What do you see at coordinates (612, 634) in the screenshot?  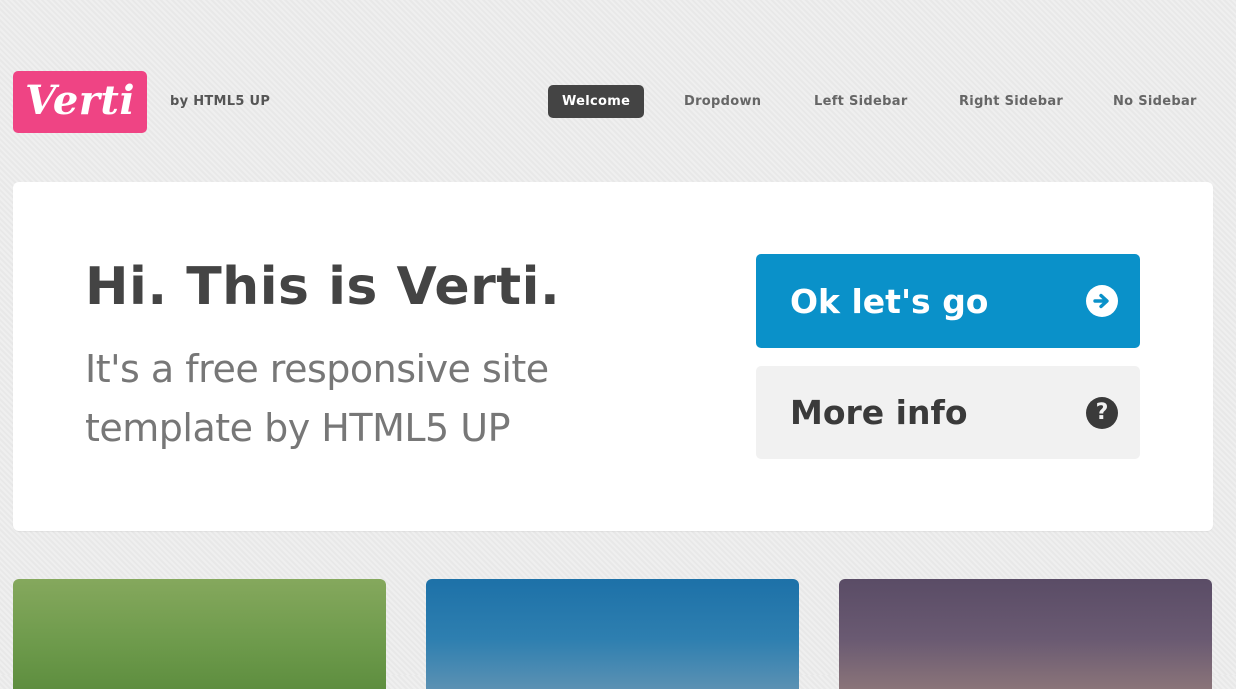 I see `feature-tile-blue` at bounding box center [612, 634].